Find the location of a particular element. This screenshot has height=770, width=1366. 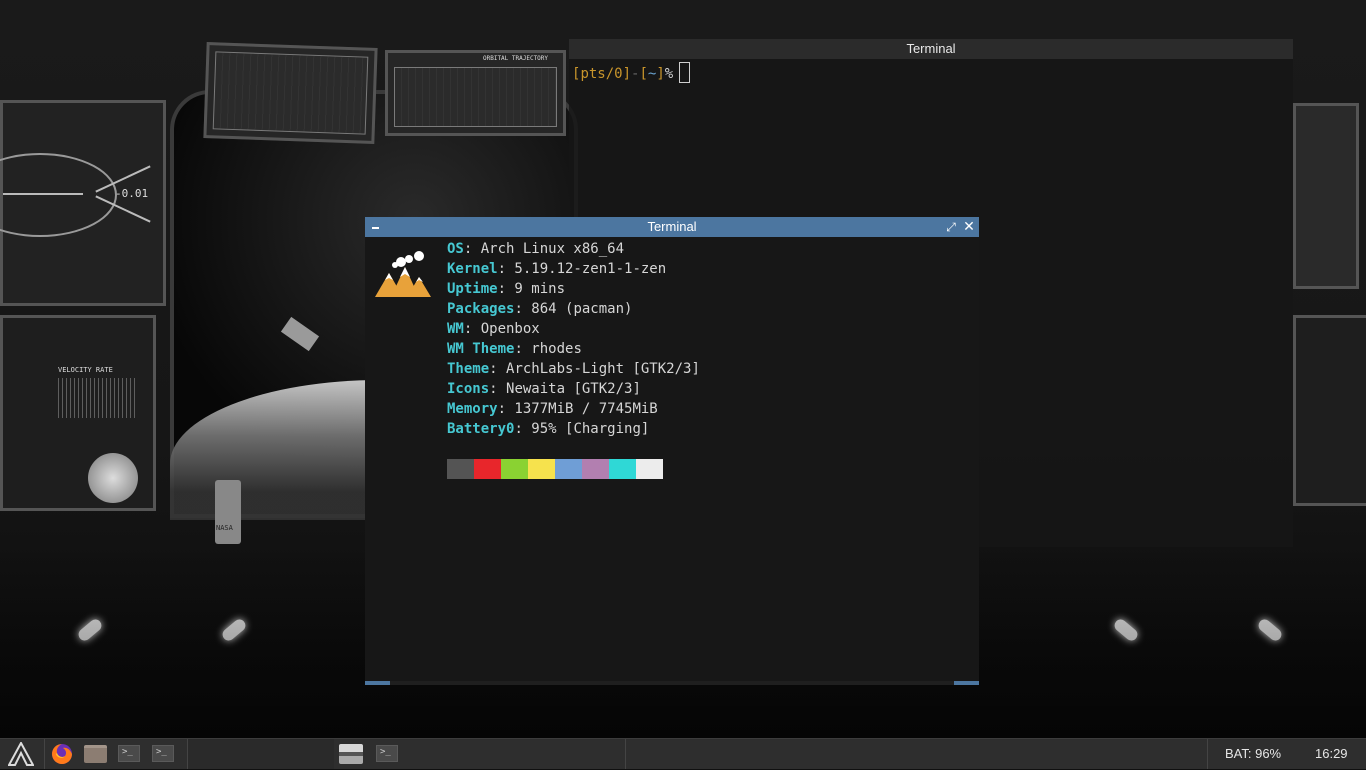

info-value: : 95% [Charging] is located at coordinates (582, 429).